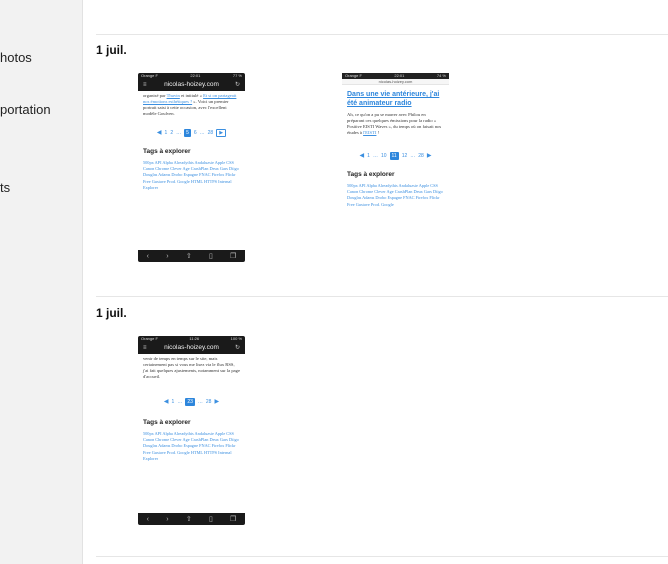 The width and height of the screenshot is (668, 564). I want to click on sidebar-item-photos: hotos, so click(16, 57).